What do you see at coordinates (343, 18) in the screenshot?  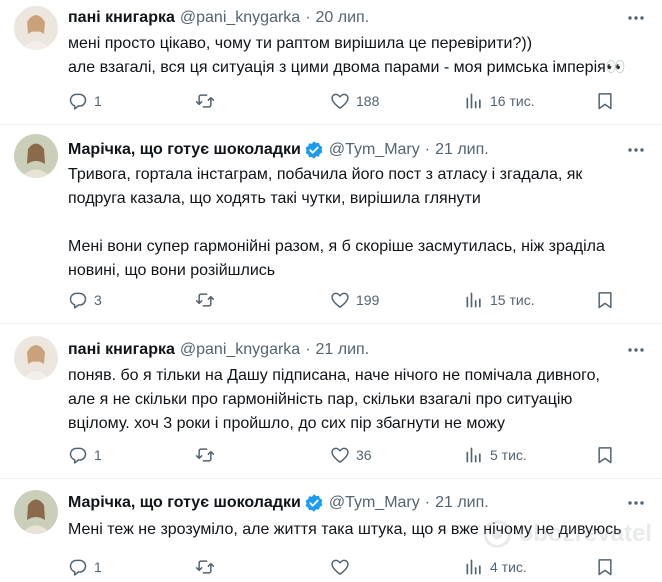 I see `tweet-date: 20 лип.` at bounding box center [343, 18].